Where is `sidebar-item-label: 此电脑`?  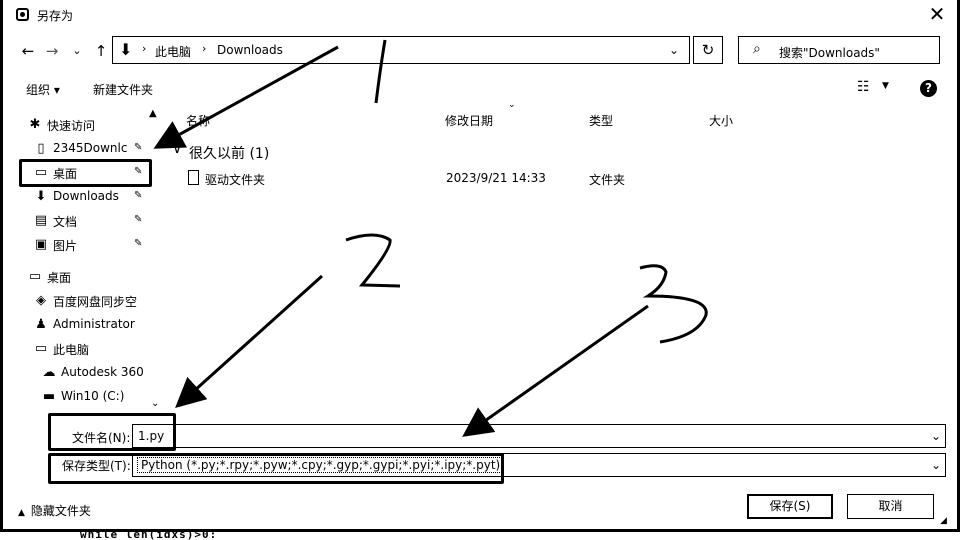
sidebar-item-label: 此电脑 is located at coordinates (71, 350).